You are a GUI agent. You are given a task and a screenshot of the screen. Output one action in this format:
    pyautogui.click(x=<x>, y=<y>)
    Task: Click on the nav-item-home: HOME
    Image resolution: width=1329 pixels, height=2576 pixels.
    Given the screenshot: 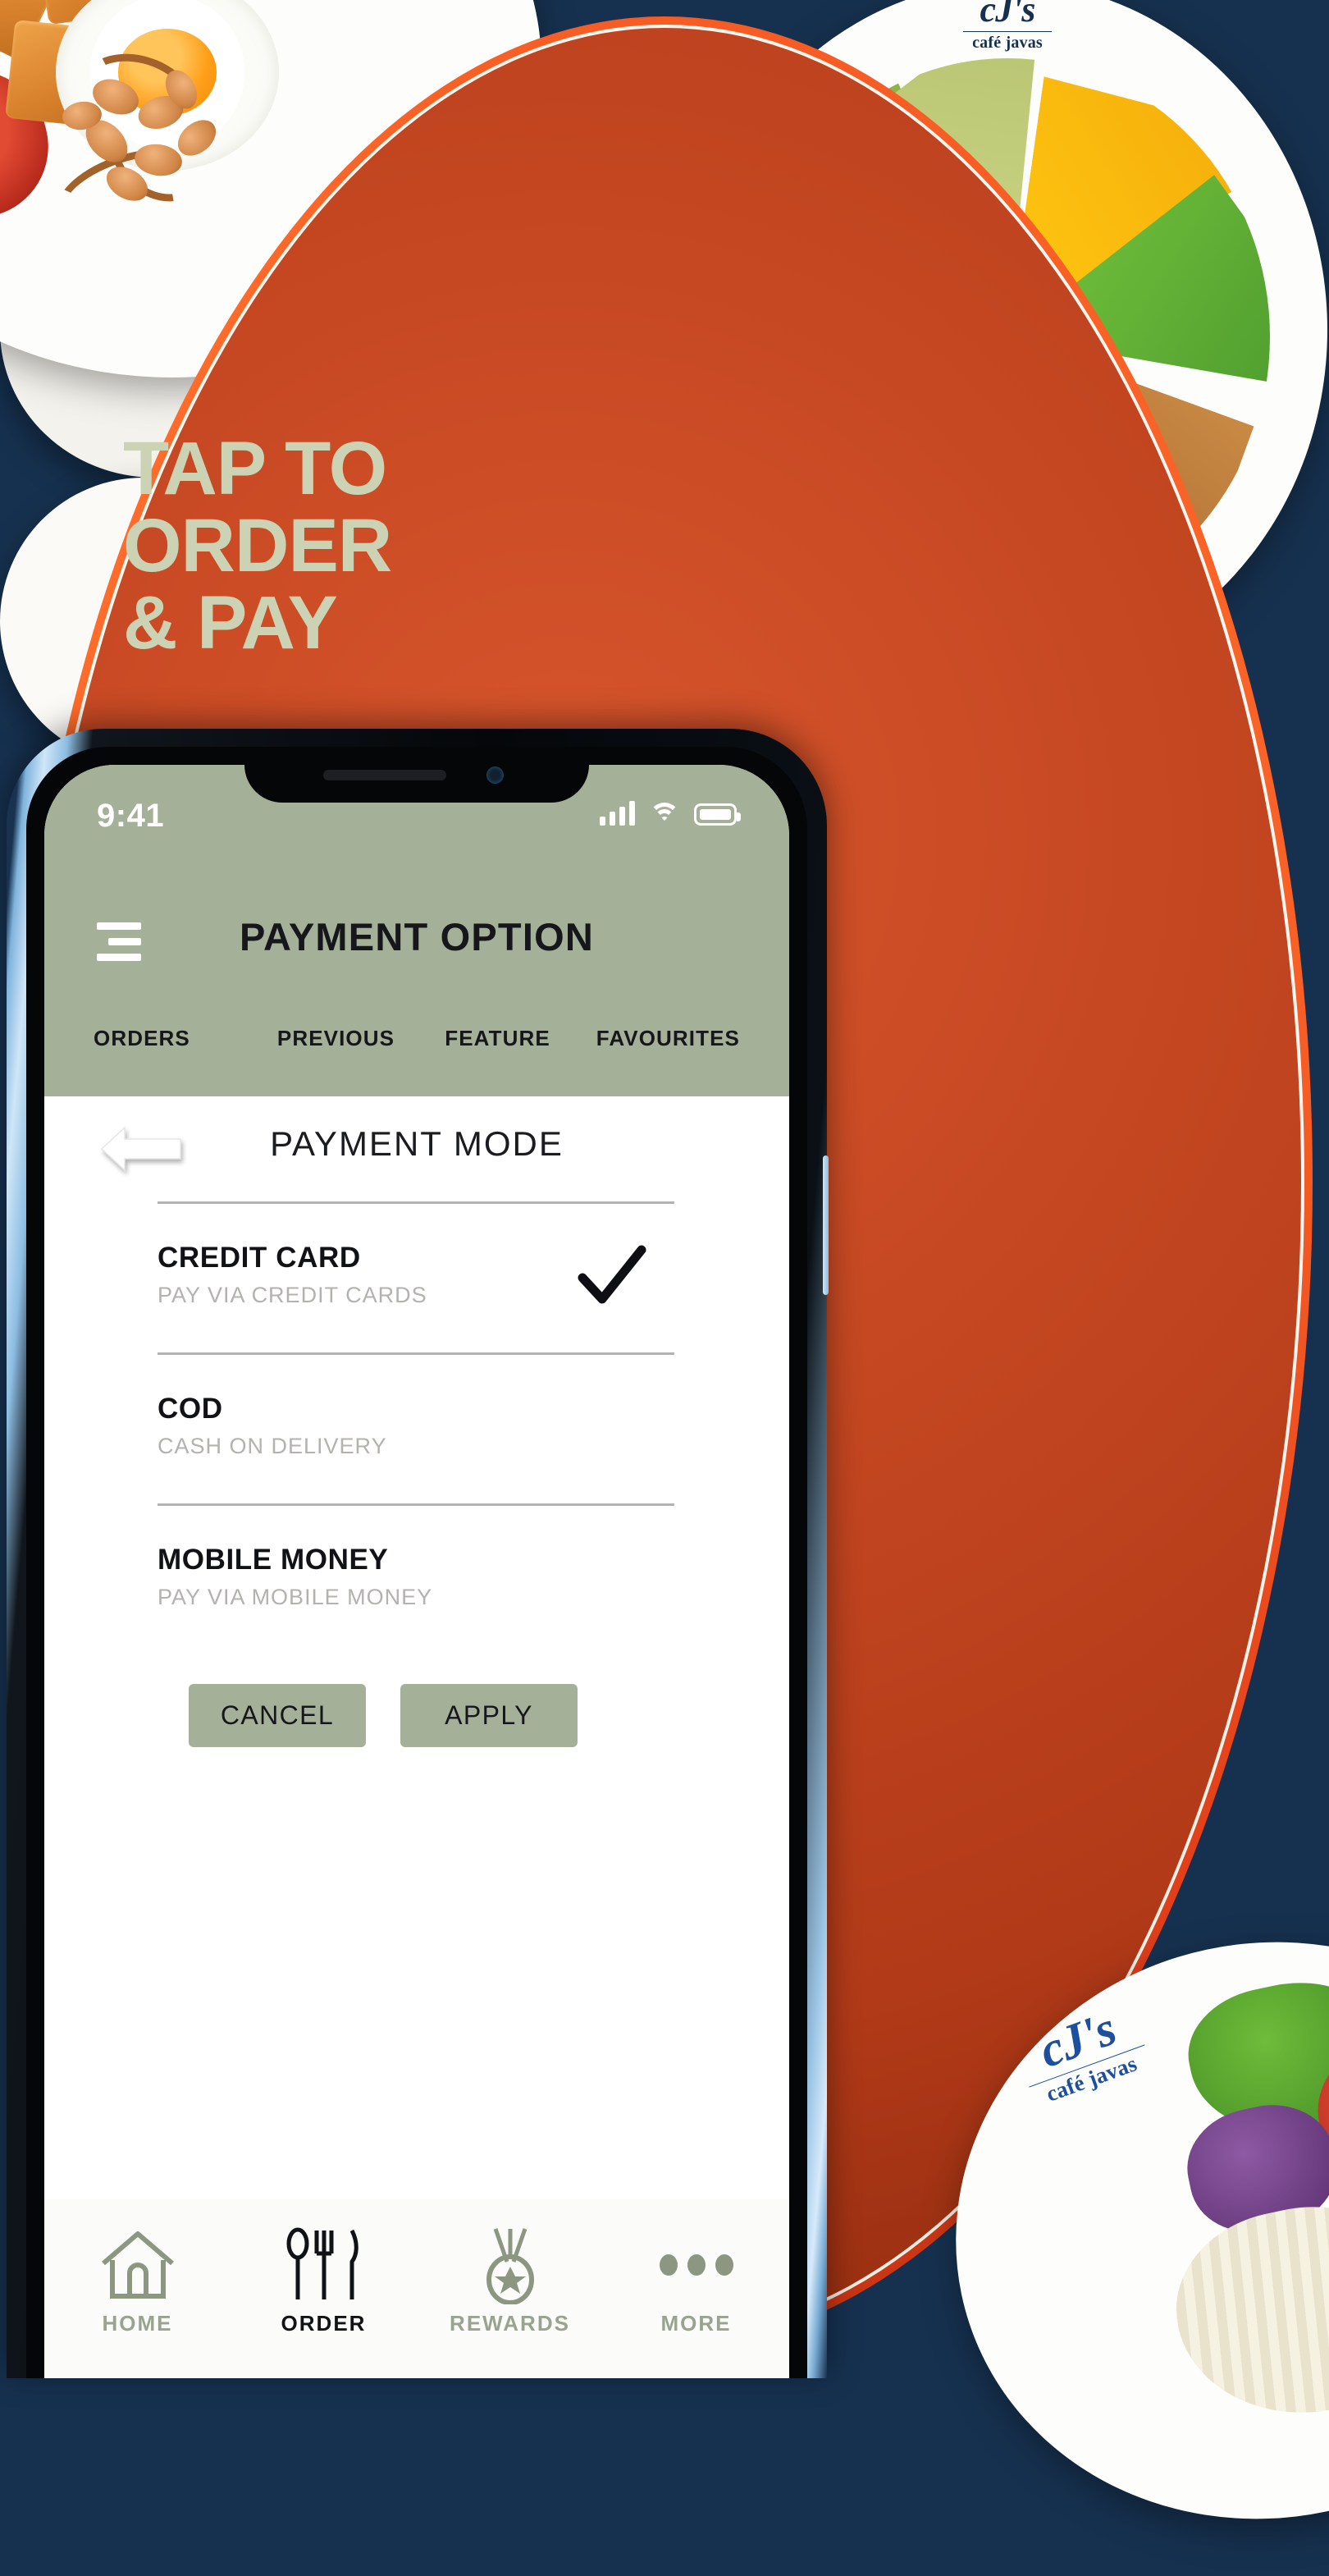 What is the action you would take?
    pyautogui.click(x=137, y=2277)
    